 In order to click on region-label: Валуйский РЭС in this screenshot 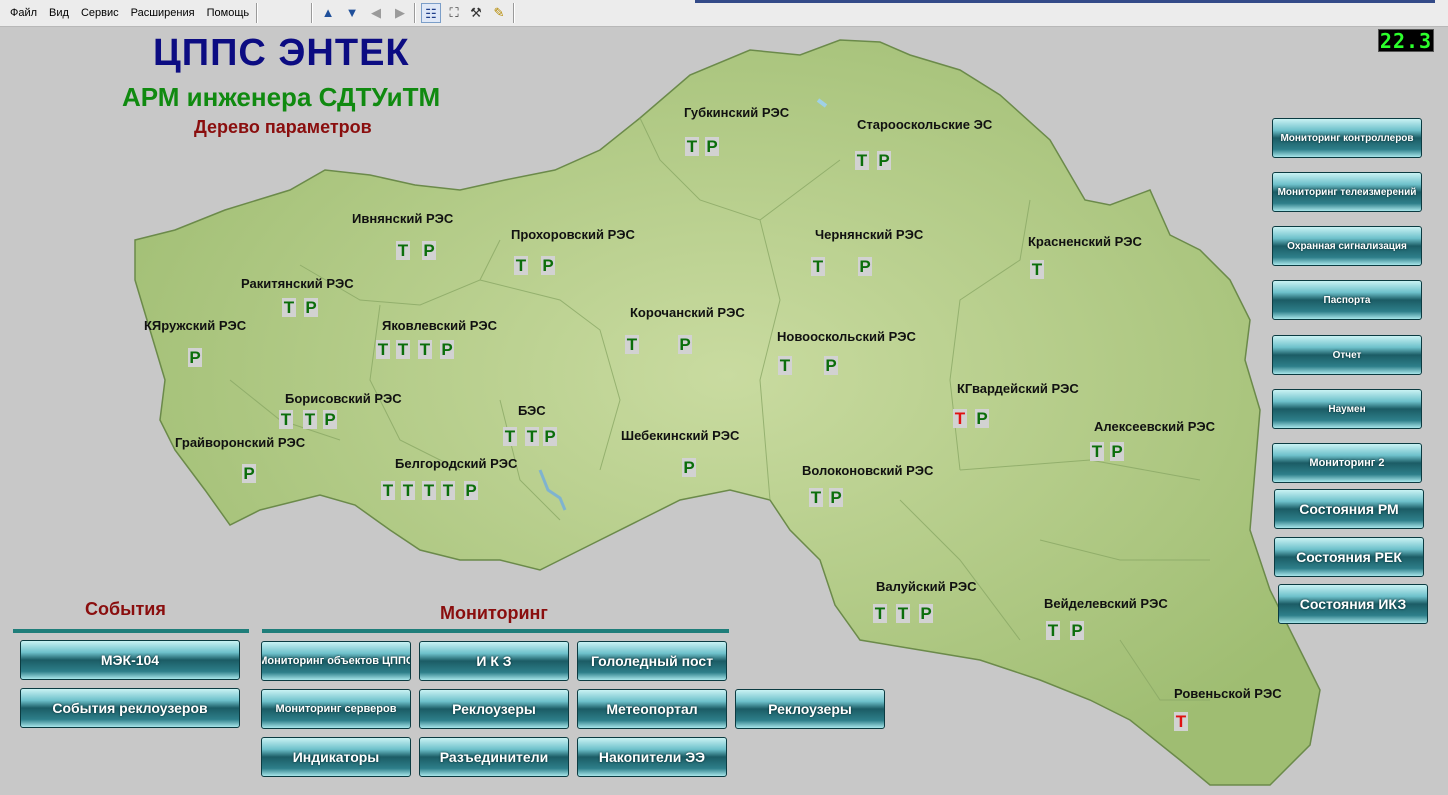, I will do `click(926, 586)`.